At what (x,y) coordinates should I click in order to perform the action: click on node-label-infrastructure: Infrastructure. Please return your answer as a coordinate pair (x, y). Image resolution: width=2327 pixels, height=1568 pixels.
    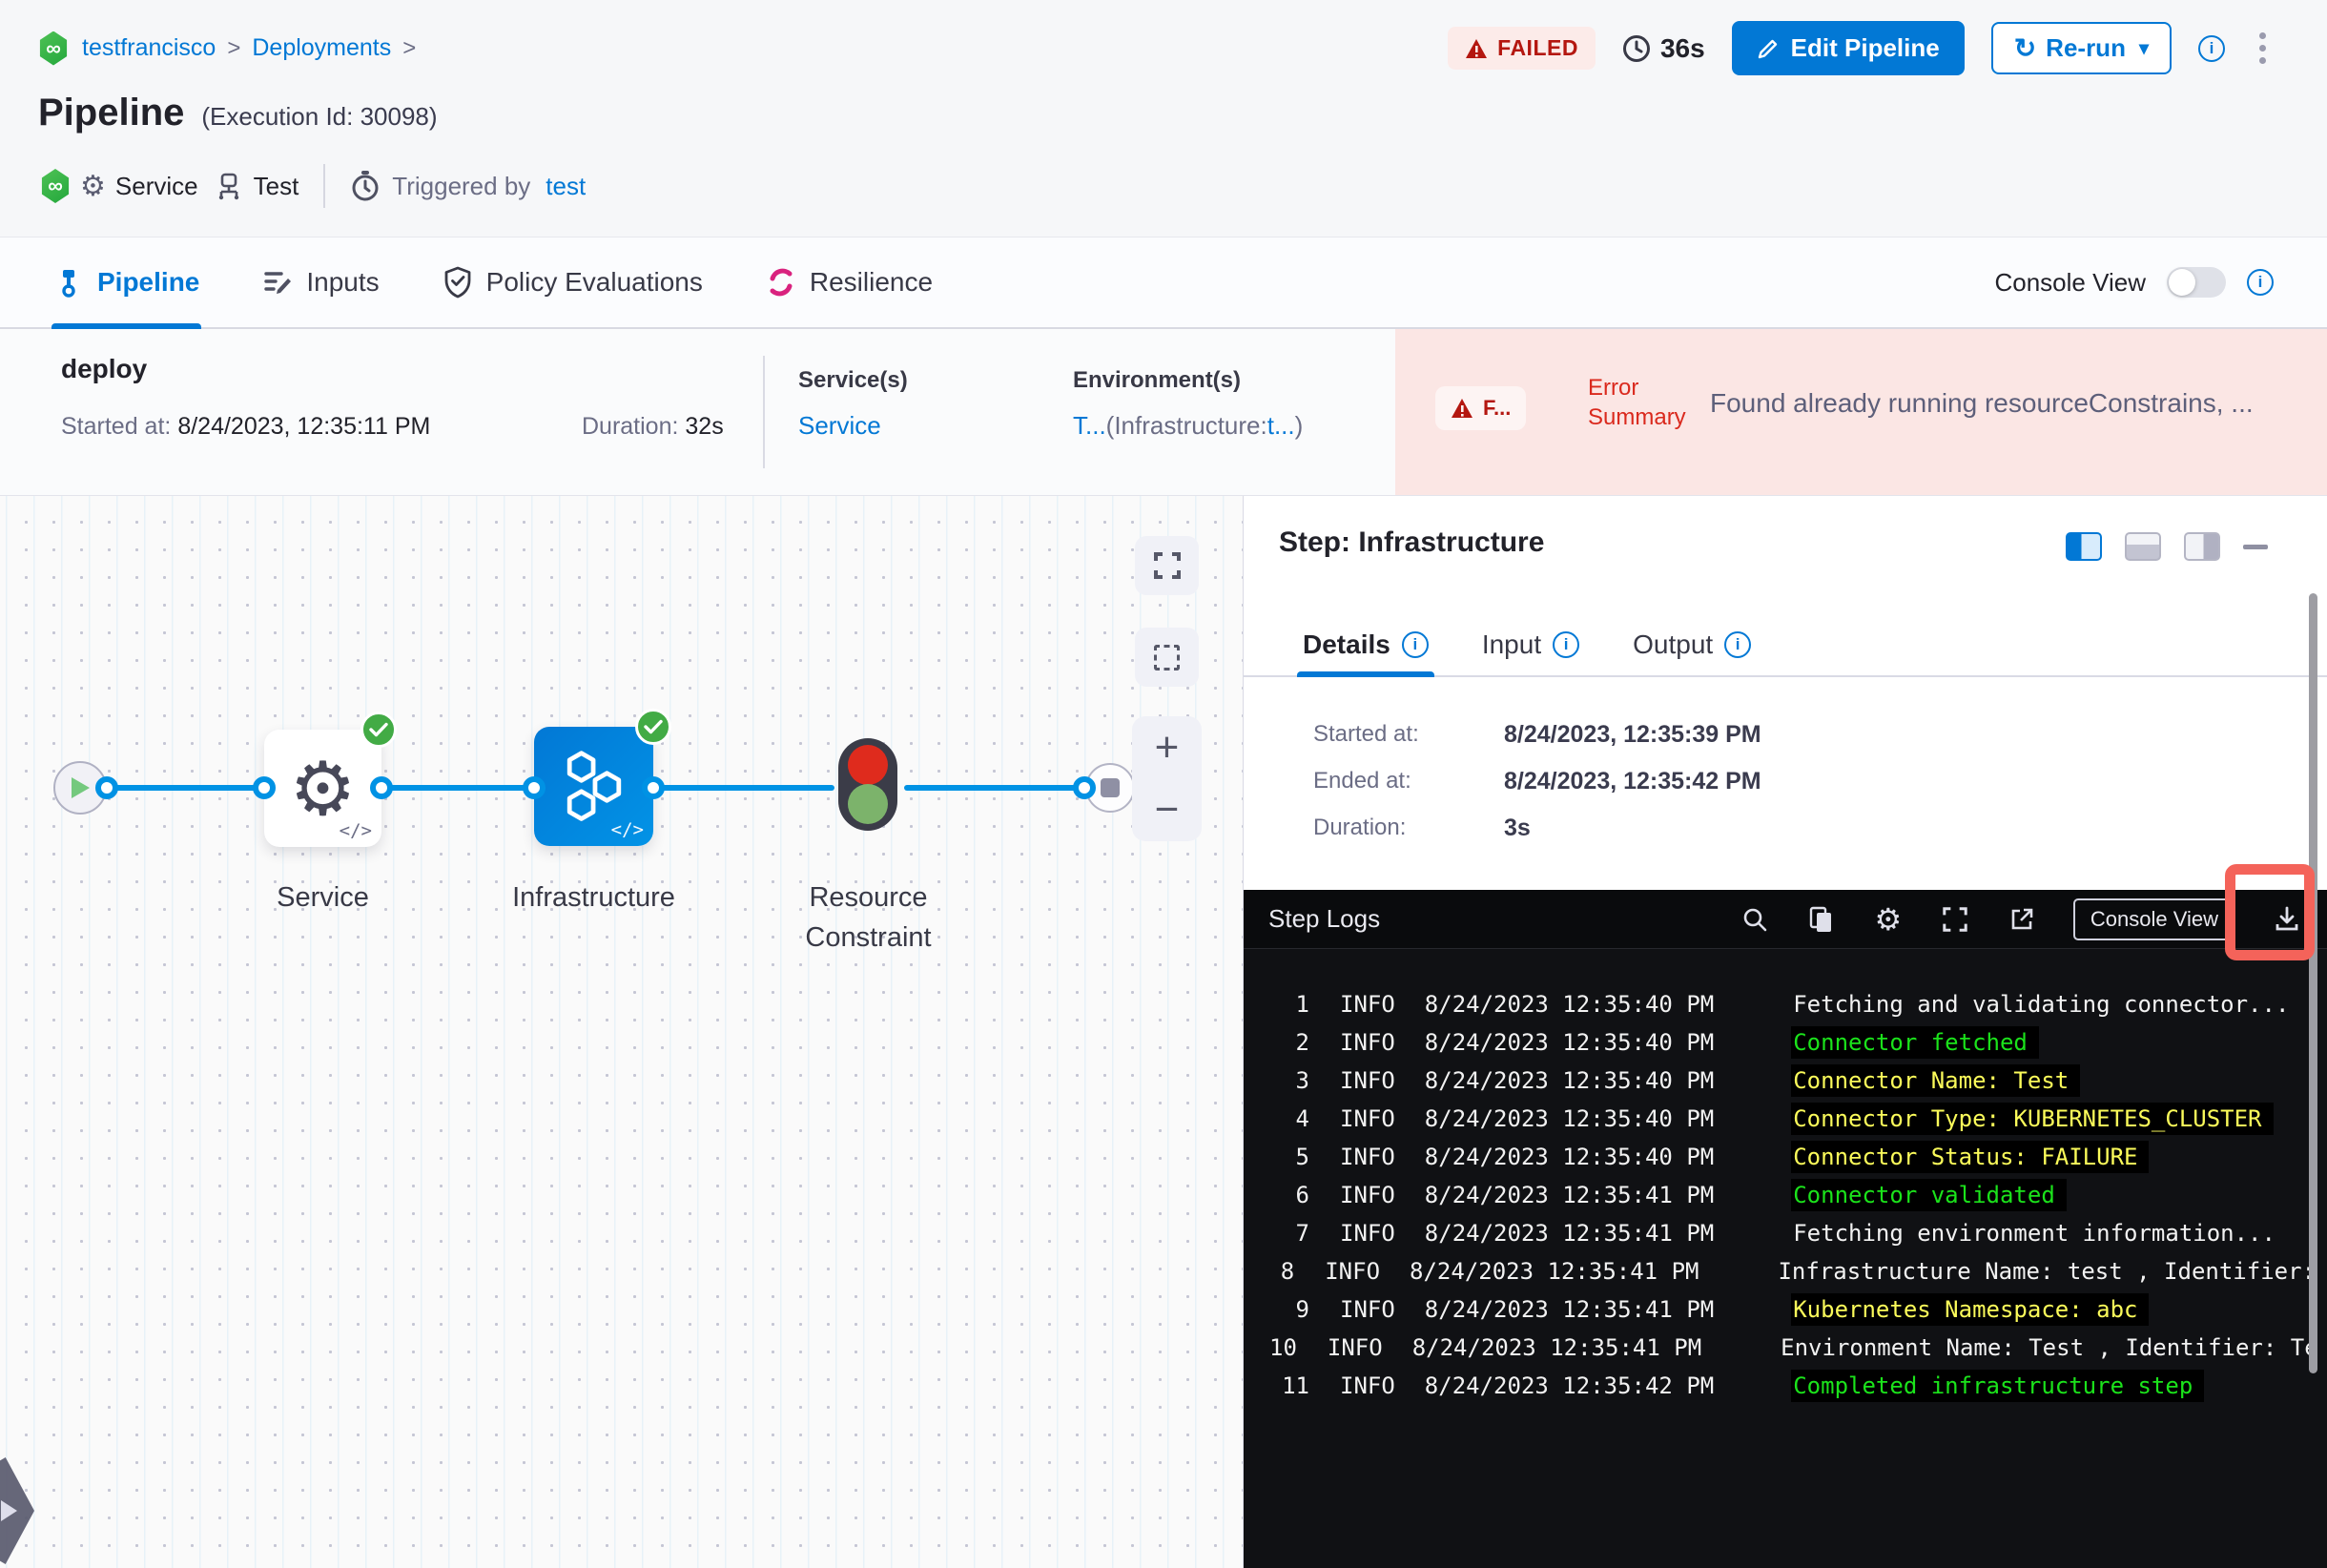
    Looking at the image, I should click on (593, 898).